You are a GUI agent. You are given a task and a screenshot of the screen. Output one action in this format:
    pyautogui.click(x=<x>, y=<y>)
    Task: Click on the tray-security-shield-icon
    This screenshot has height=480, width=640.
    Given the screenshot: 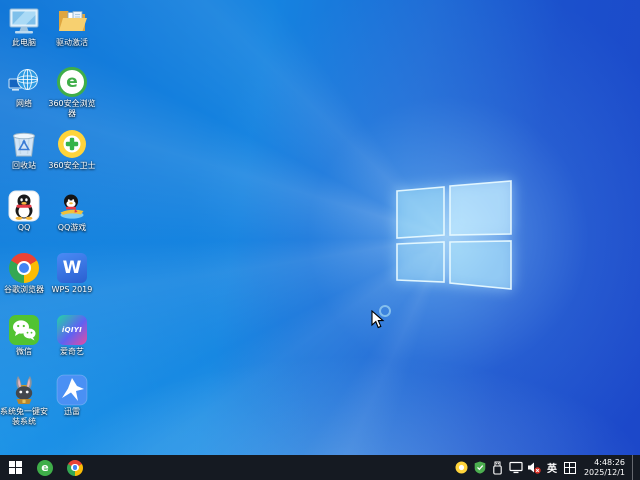 What is the action you would take?
    pyautogui.click(x=480, y=468)
    